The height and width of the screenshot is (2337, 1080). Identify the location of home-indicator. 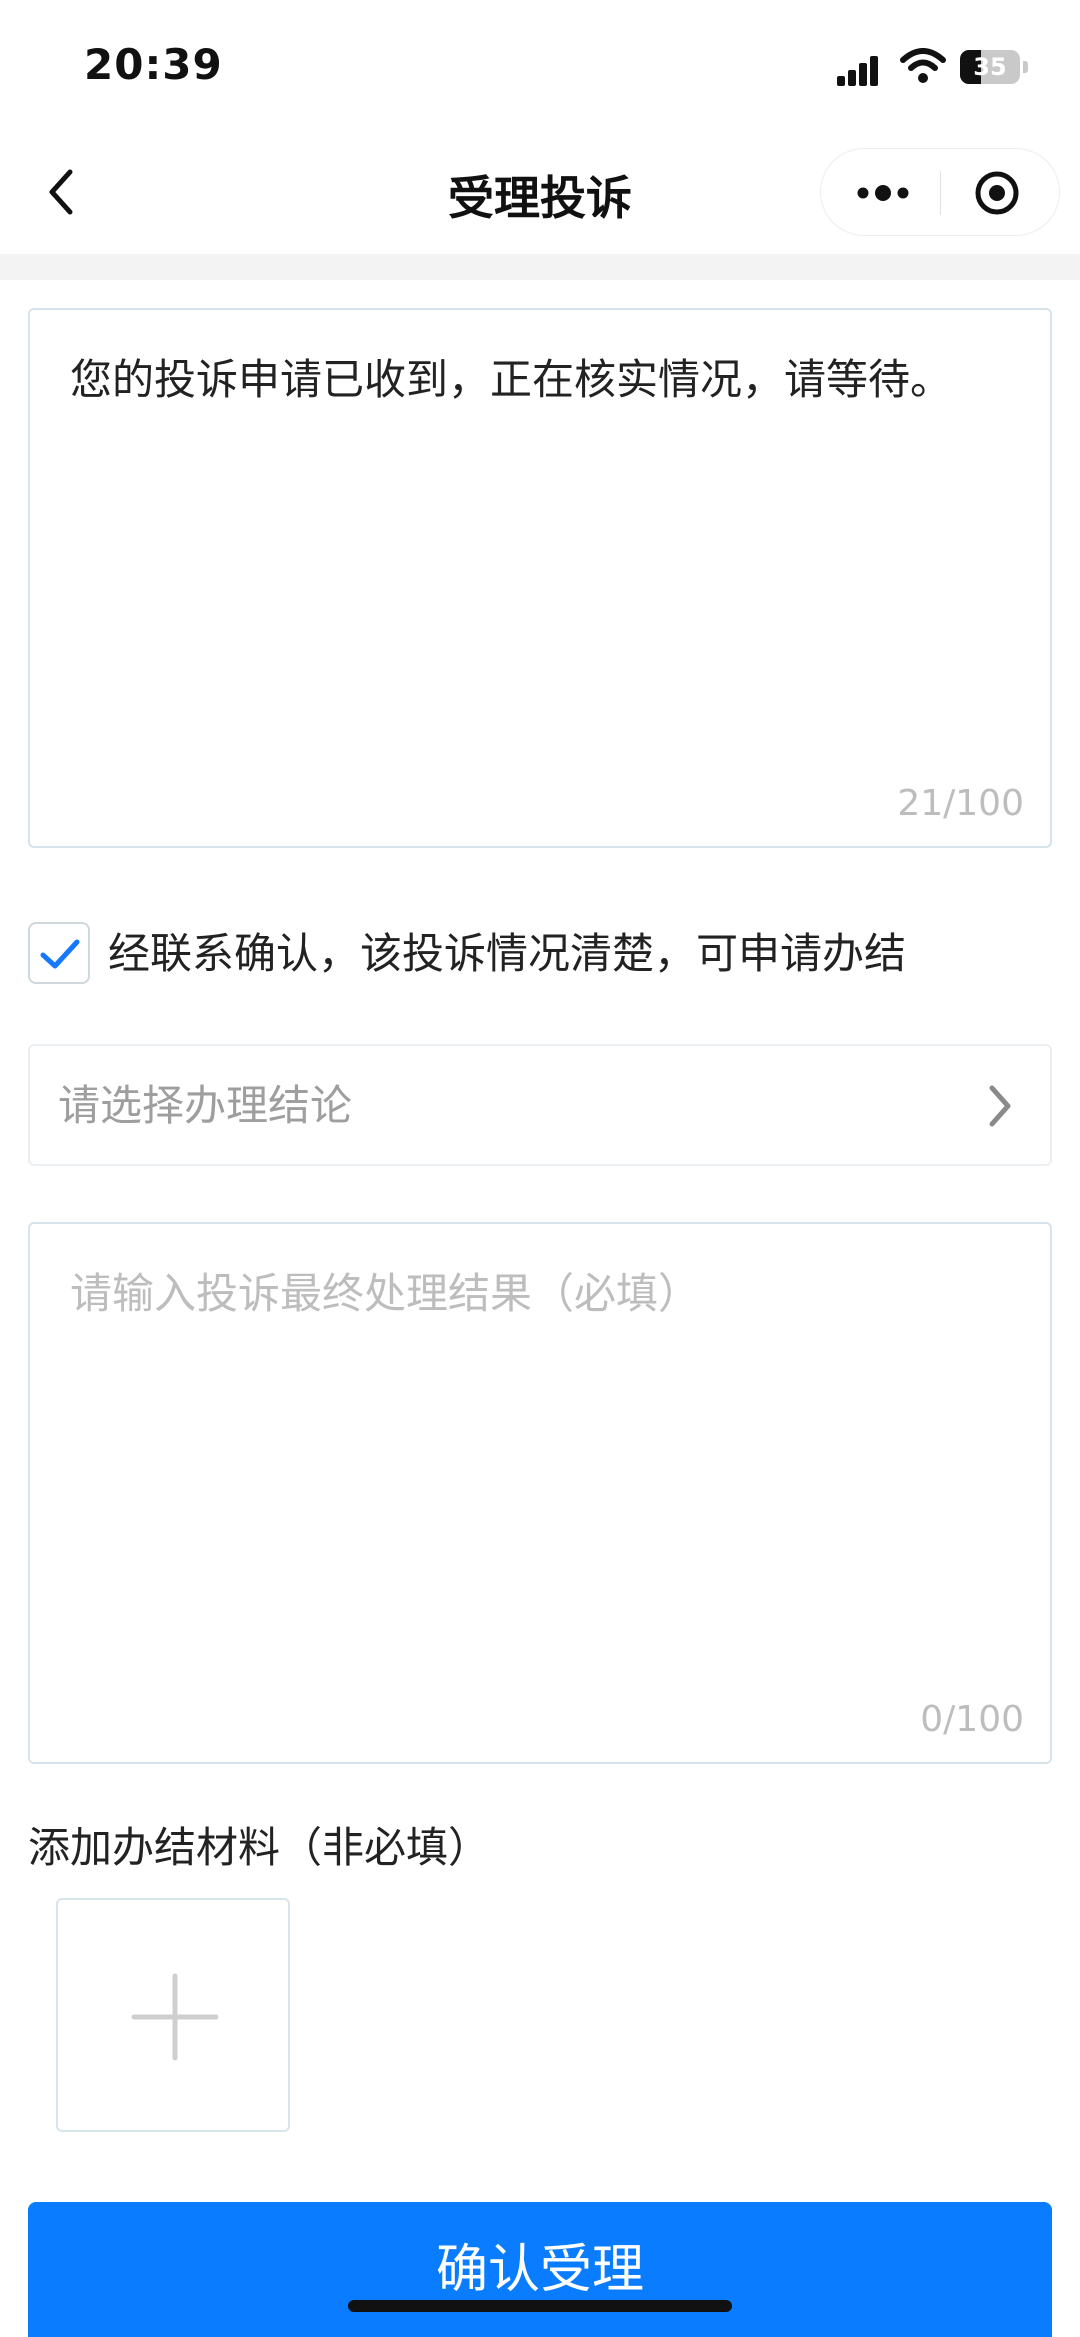
(540, 2306).